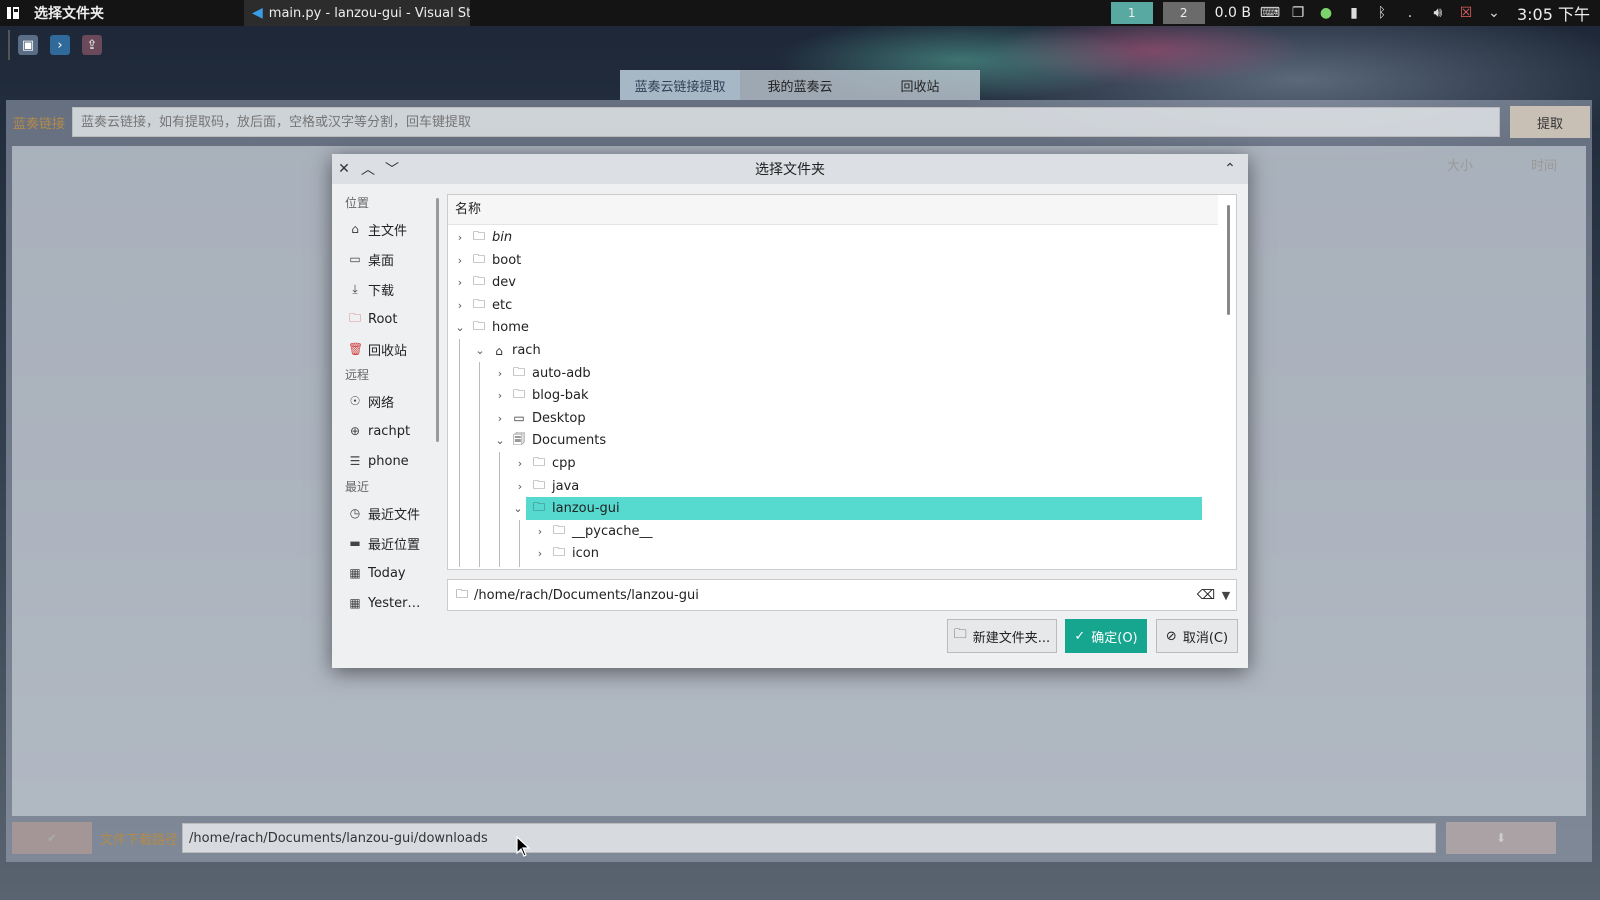  I want to click on bluetooth-icon: ᛒ, so click(1382, 13).